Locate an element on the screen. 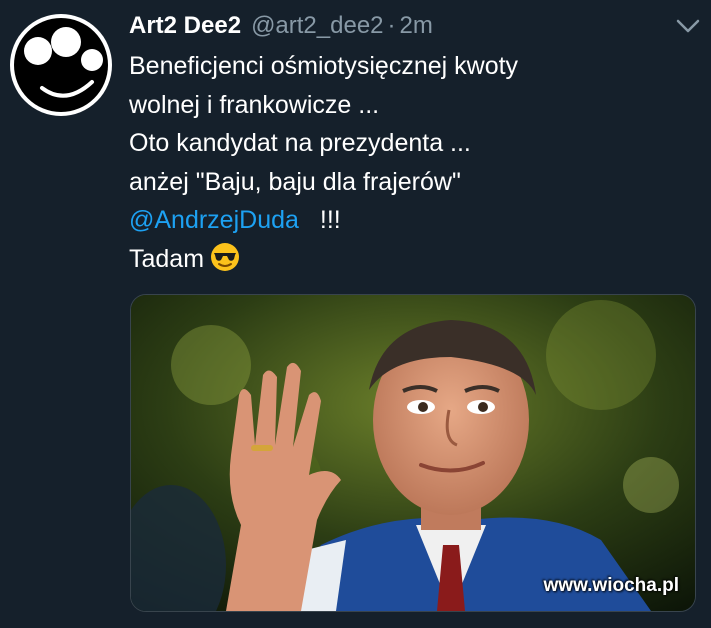  watermark: www.wiocha.pl is located at coordinates (611, 585).